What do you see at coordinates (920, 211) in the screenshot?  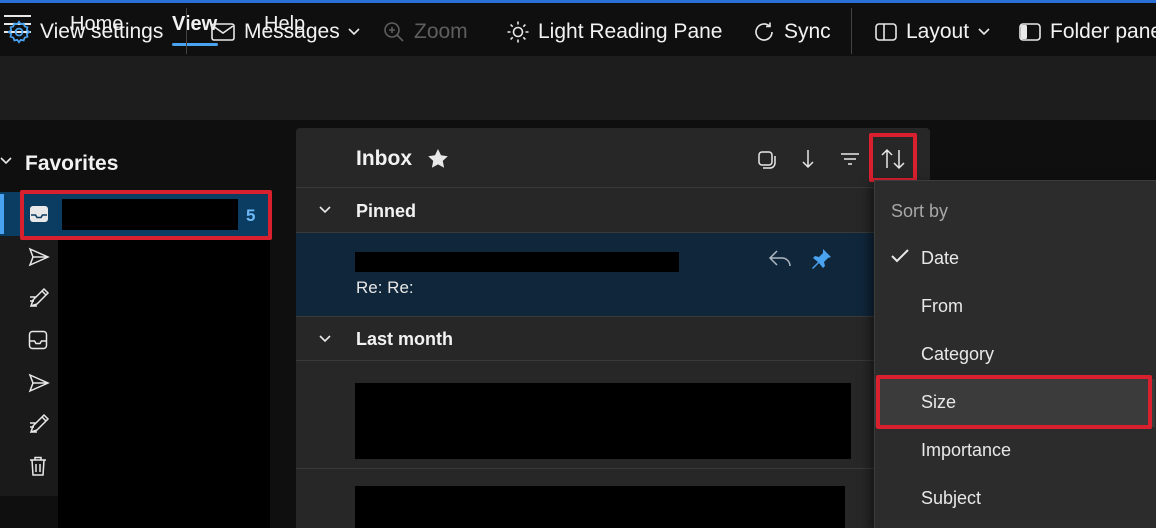 I see `sort-menu-header: Sort by` at bounding box center [920, 211].